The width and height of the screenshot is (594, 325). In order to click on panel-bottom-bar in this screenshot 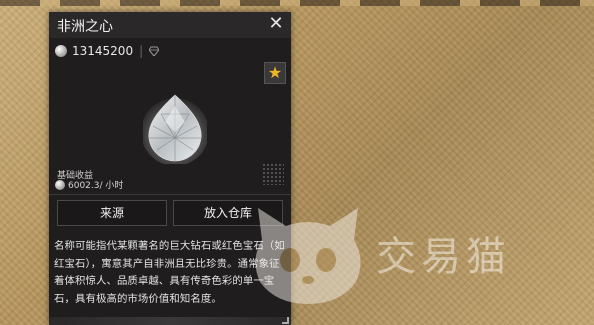, I will do `click(170, 321)`.